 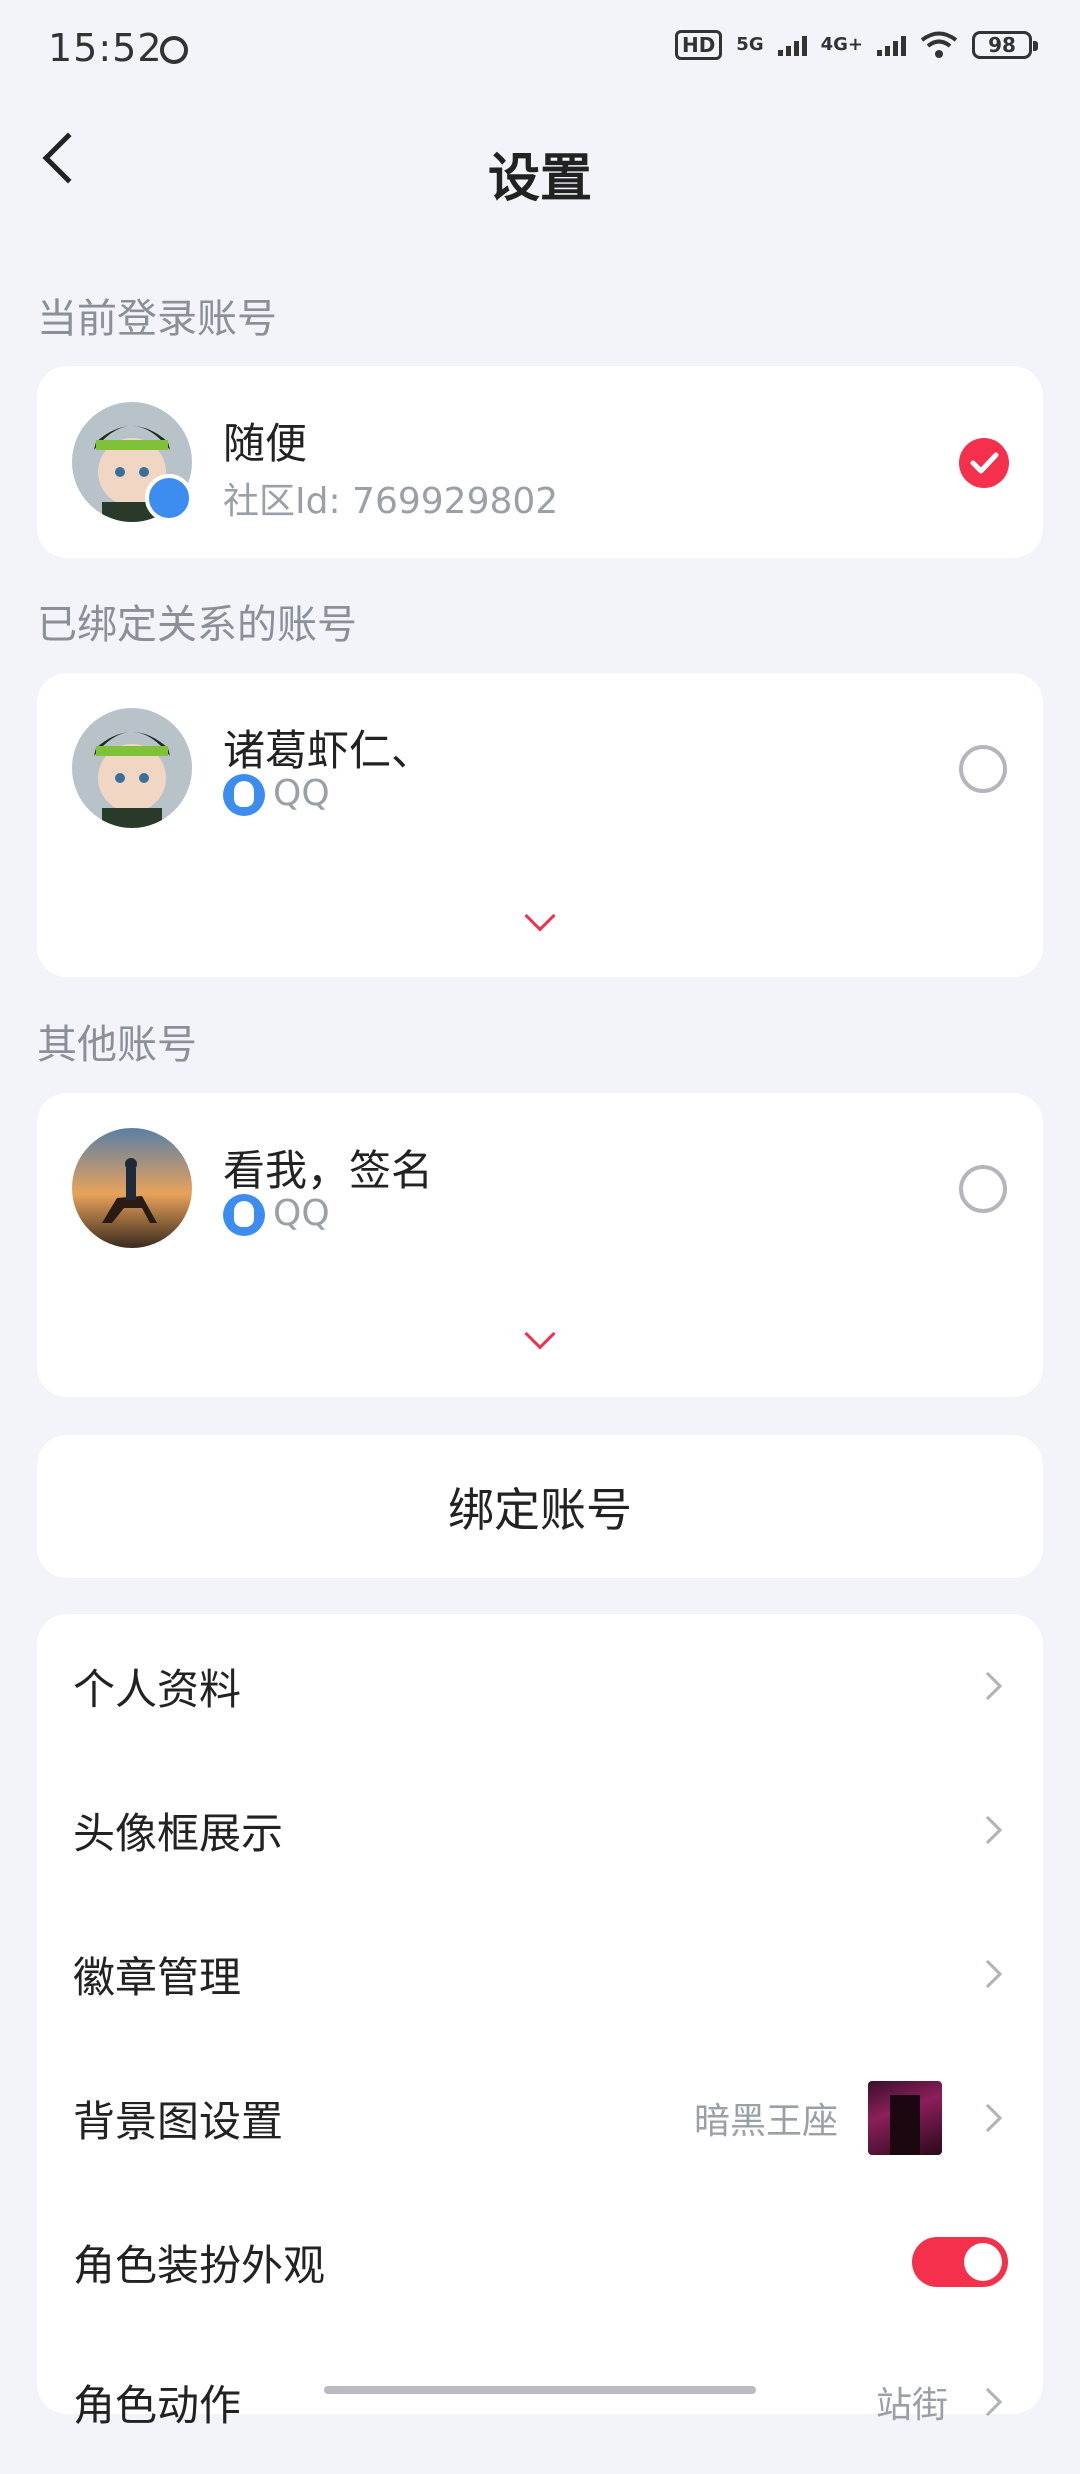 I want to click on status-time: 15:52, so click(x=105, y=48).